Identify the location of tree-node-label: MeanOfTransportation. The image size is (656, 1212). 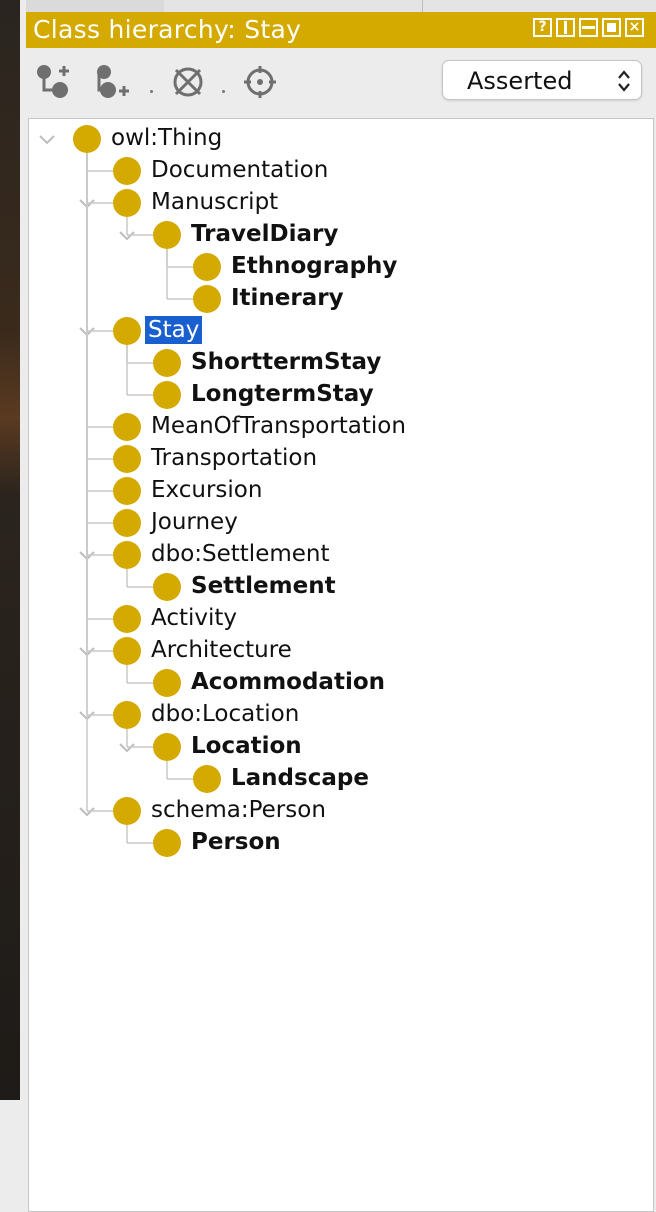
(278, 426).